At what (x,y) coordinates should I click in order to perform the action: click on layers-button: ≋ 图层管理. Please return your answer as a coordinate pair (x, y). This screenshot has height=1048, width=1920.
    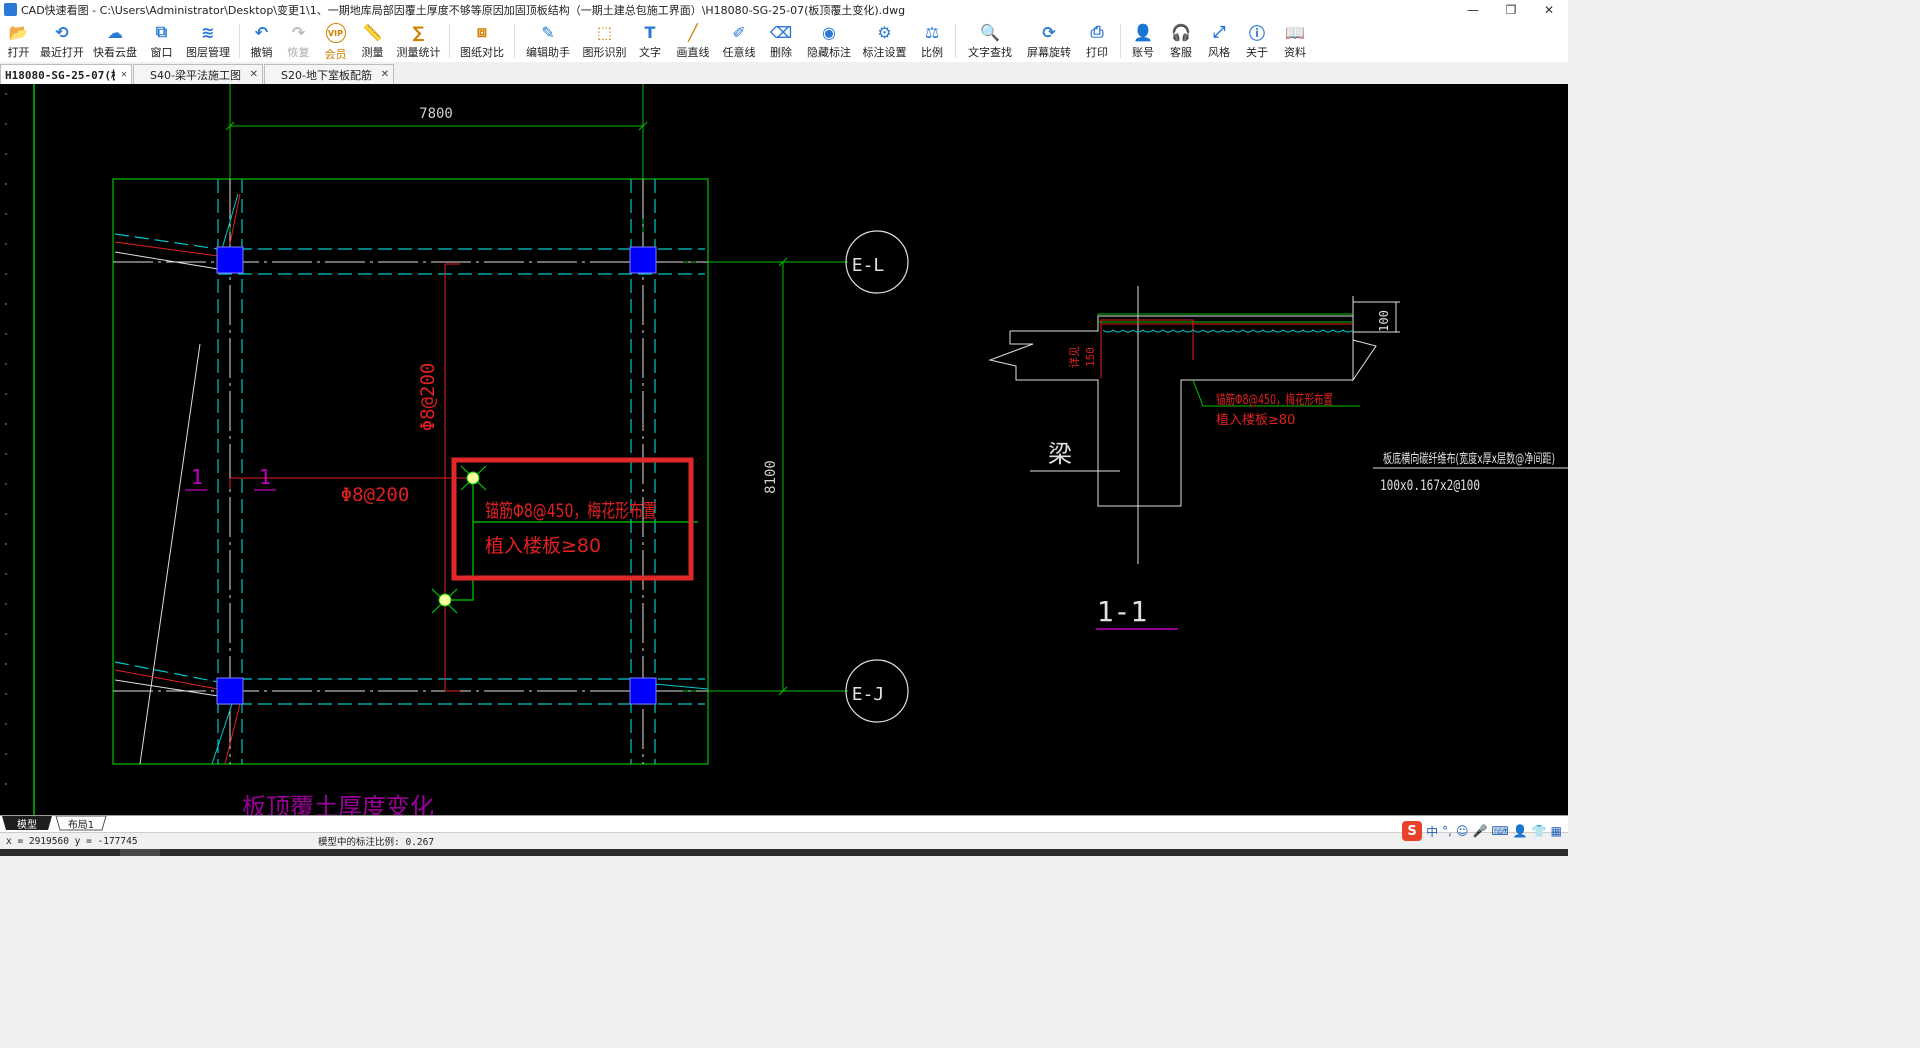
    Looking at the image, I should click on (208, 40).